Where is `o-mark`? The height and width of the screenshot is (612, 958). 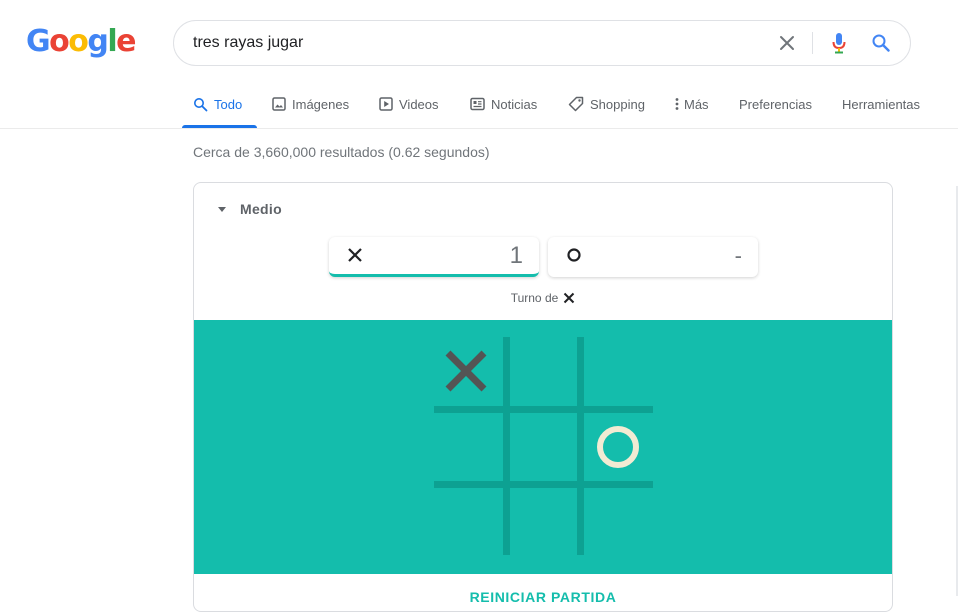
o-mark is located at coordinates (618, 447).